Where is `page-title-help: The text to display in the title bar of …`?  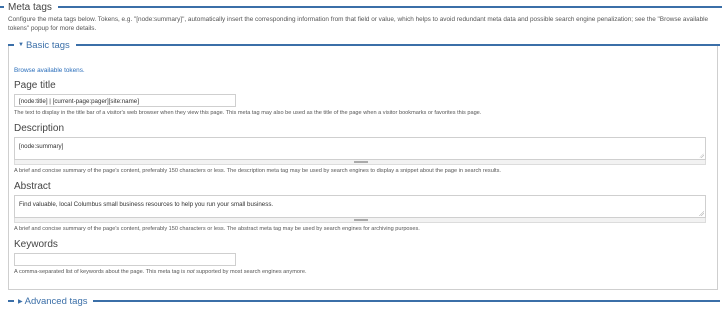 page-title-help: The text to display in the title bar of … is located at coordinates (248, 113).